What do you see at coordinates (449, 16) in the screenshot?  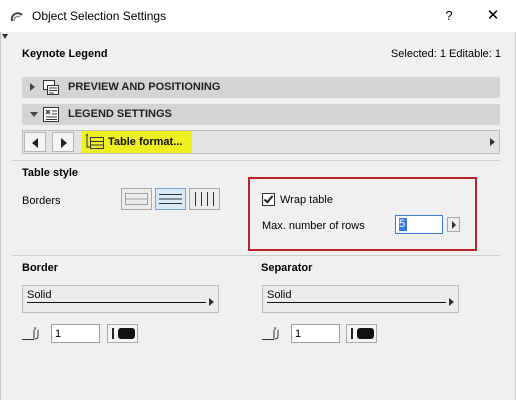 I see `help-button: ?` at bounding box center [449, 16].